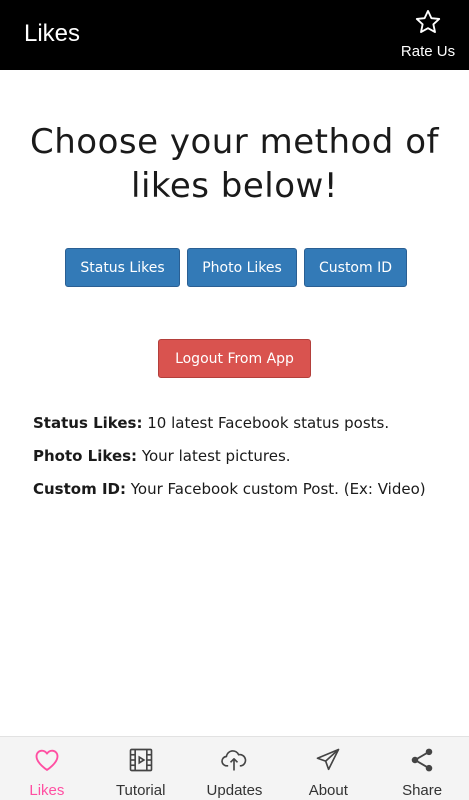 The height and width of the screenshot is (800, 469). Describe the element at coordinates (47, 790) in the screenshot. I see `tab-label: Likes` at that location.